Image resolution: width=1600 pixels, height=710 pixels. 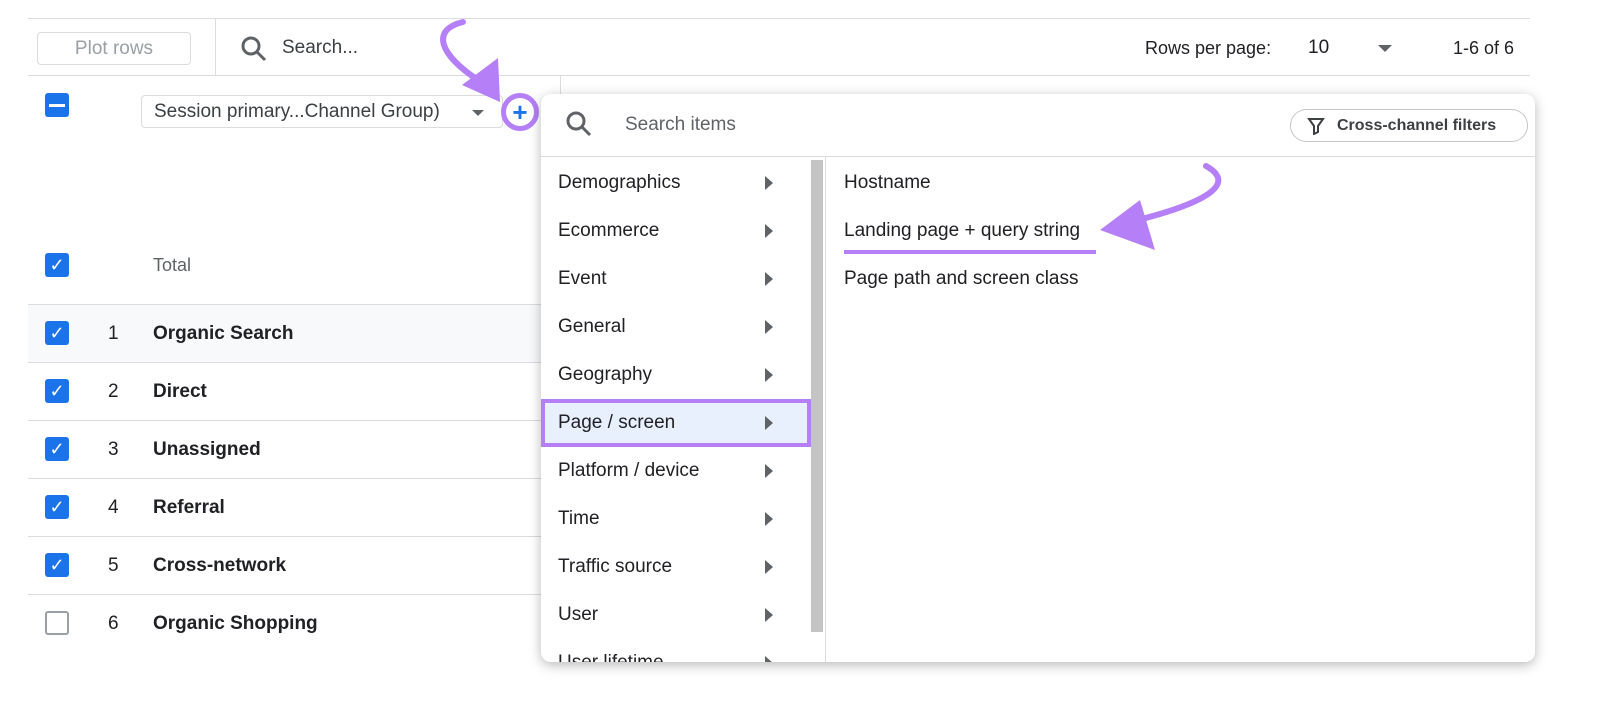 What do you see at coordinates (1353, 49) in the screenshot?
I see `rows-per-page-select: 10` at bounding box center [1353, 49].